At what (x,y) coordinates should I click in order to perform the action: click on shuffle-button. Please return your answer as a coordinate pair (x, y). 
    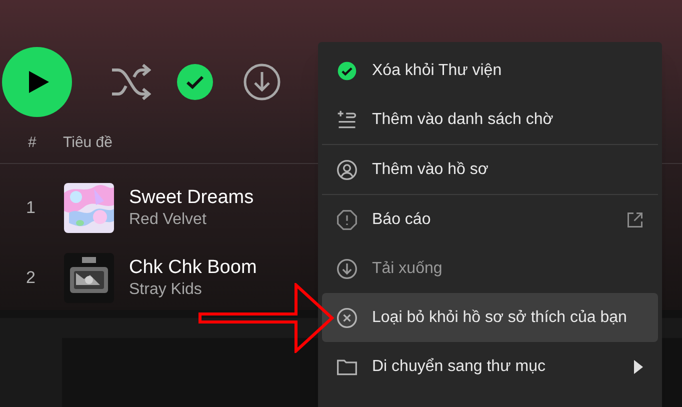
    Looking at the image, I should click on (131, 82).